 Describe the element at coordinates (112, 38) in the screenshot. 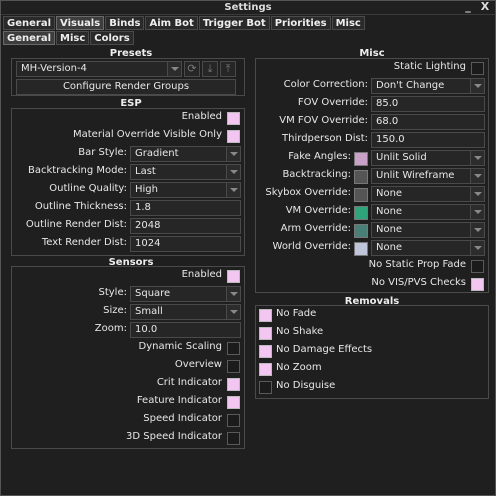

I see `subtab-colors: Colors` at that location.